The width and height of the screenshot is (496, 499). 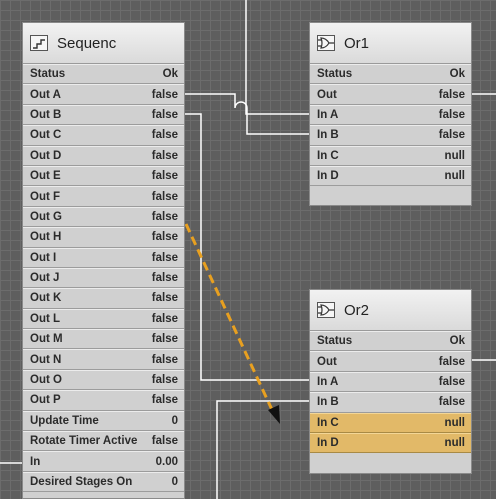 I want to click on slot-name: Rotate Timer Active, so click(x=84, y=441).